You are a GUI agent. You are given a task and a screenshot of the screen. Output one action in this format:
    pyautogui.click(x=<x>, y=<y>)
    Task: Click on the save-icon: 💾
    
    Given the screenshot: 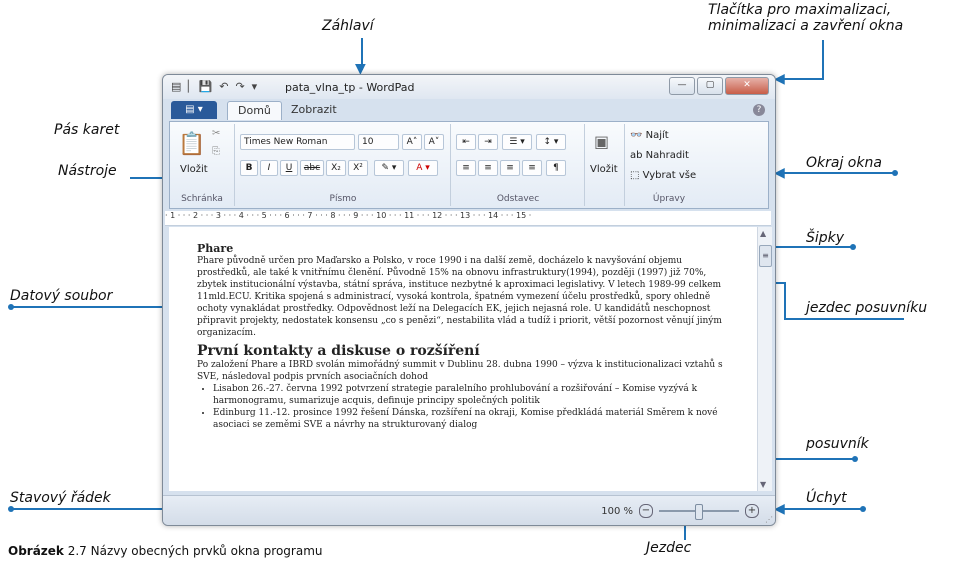 What is the action you would take?
    pyautogui.click(x=206, y=86)
    